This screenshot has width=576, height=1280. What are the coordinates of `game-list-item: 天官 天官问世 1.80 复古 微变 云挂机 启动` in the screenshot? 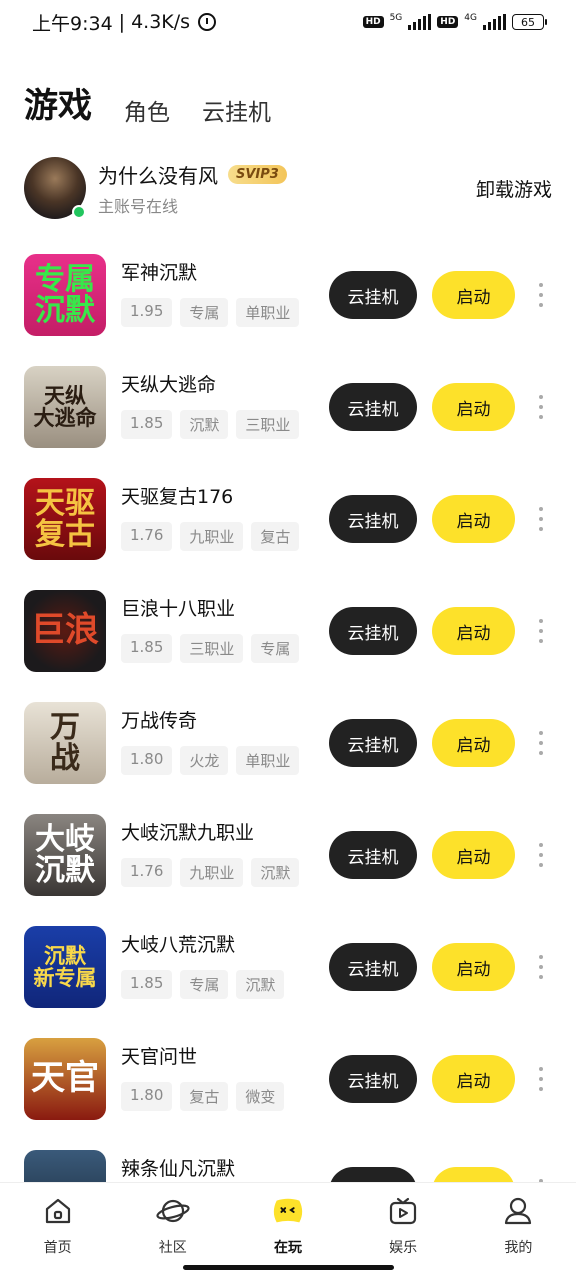 It's located at (288, 1090).